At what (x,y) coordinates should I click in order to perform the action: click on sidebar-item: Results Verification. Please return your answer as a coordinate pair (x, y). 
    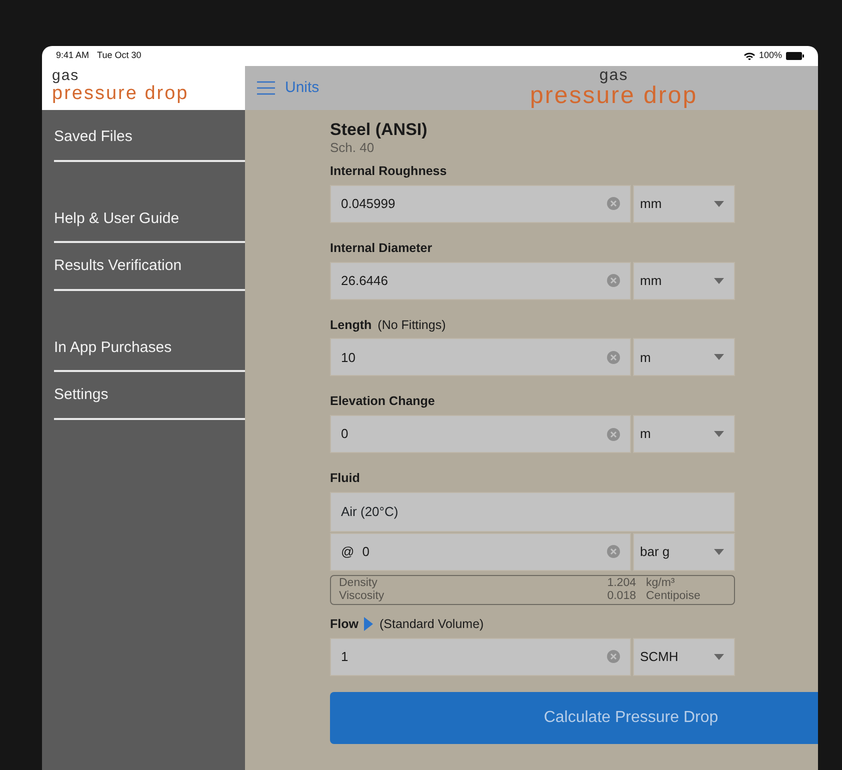
    Looking at the image, I should click on (143, 265).